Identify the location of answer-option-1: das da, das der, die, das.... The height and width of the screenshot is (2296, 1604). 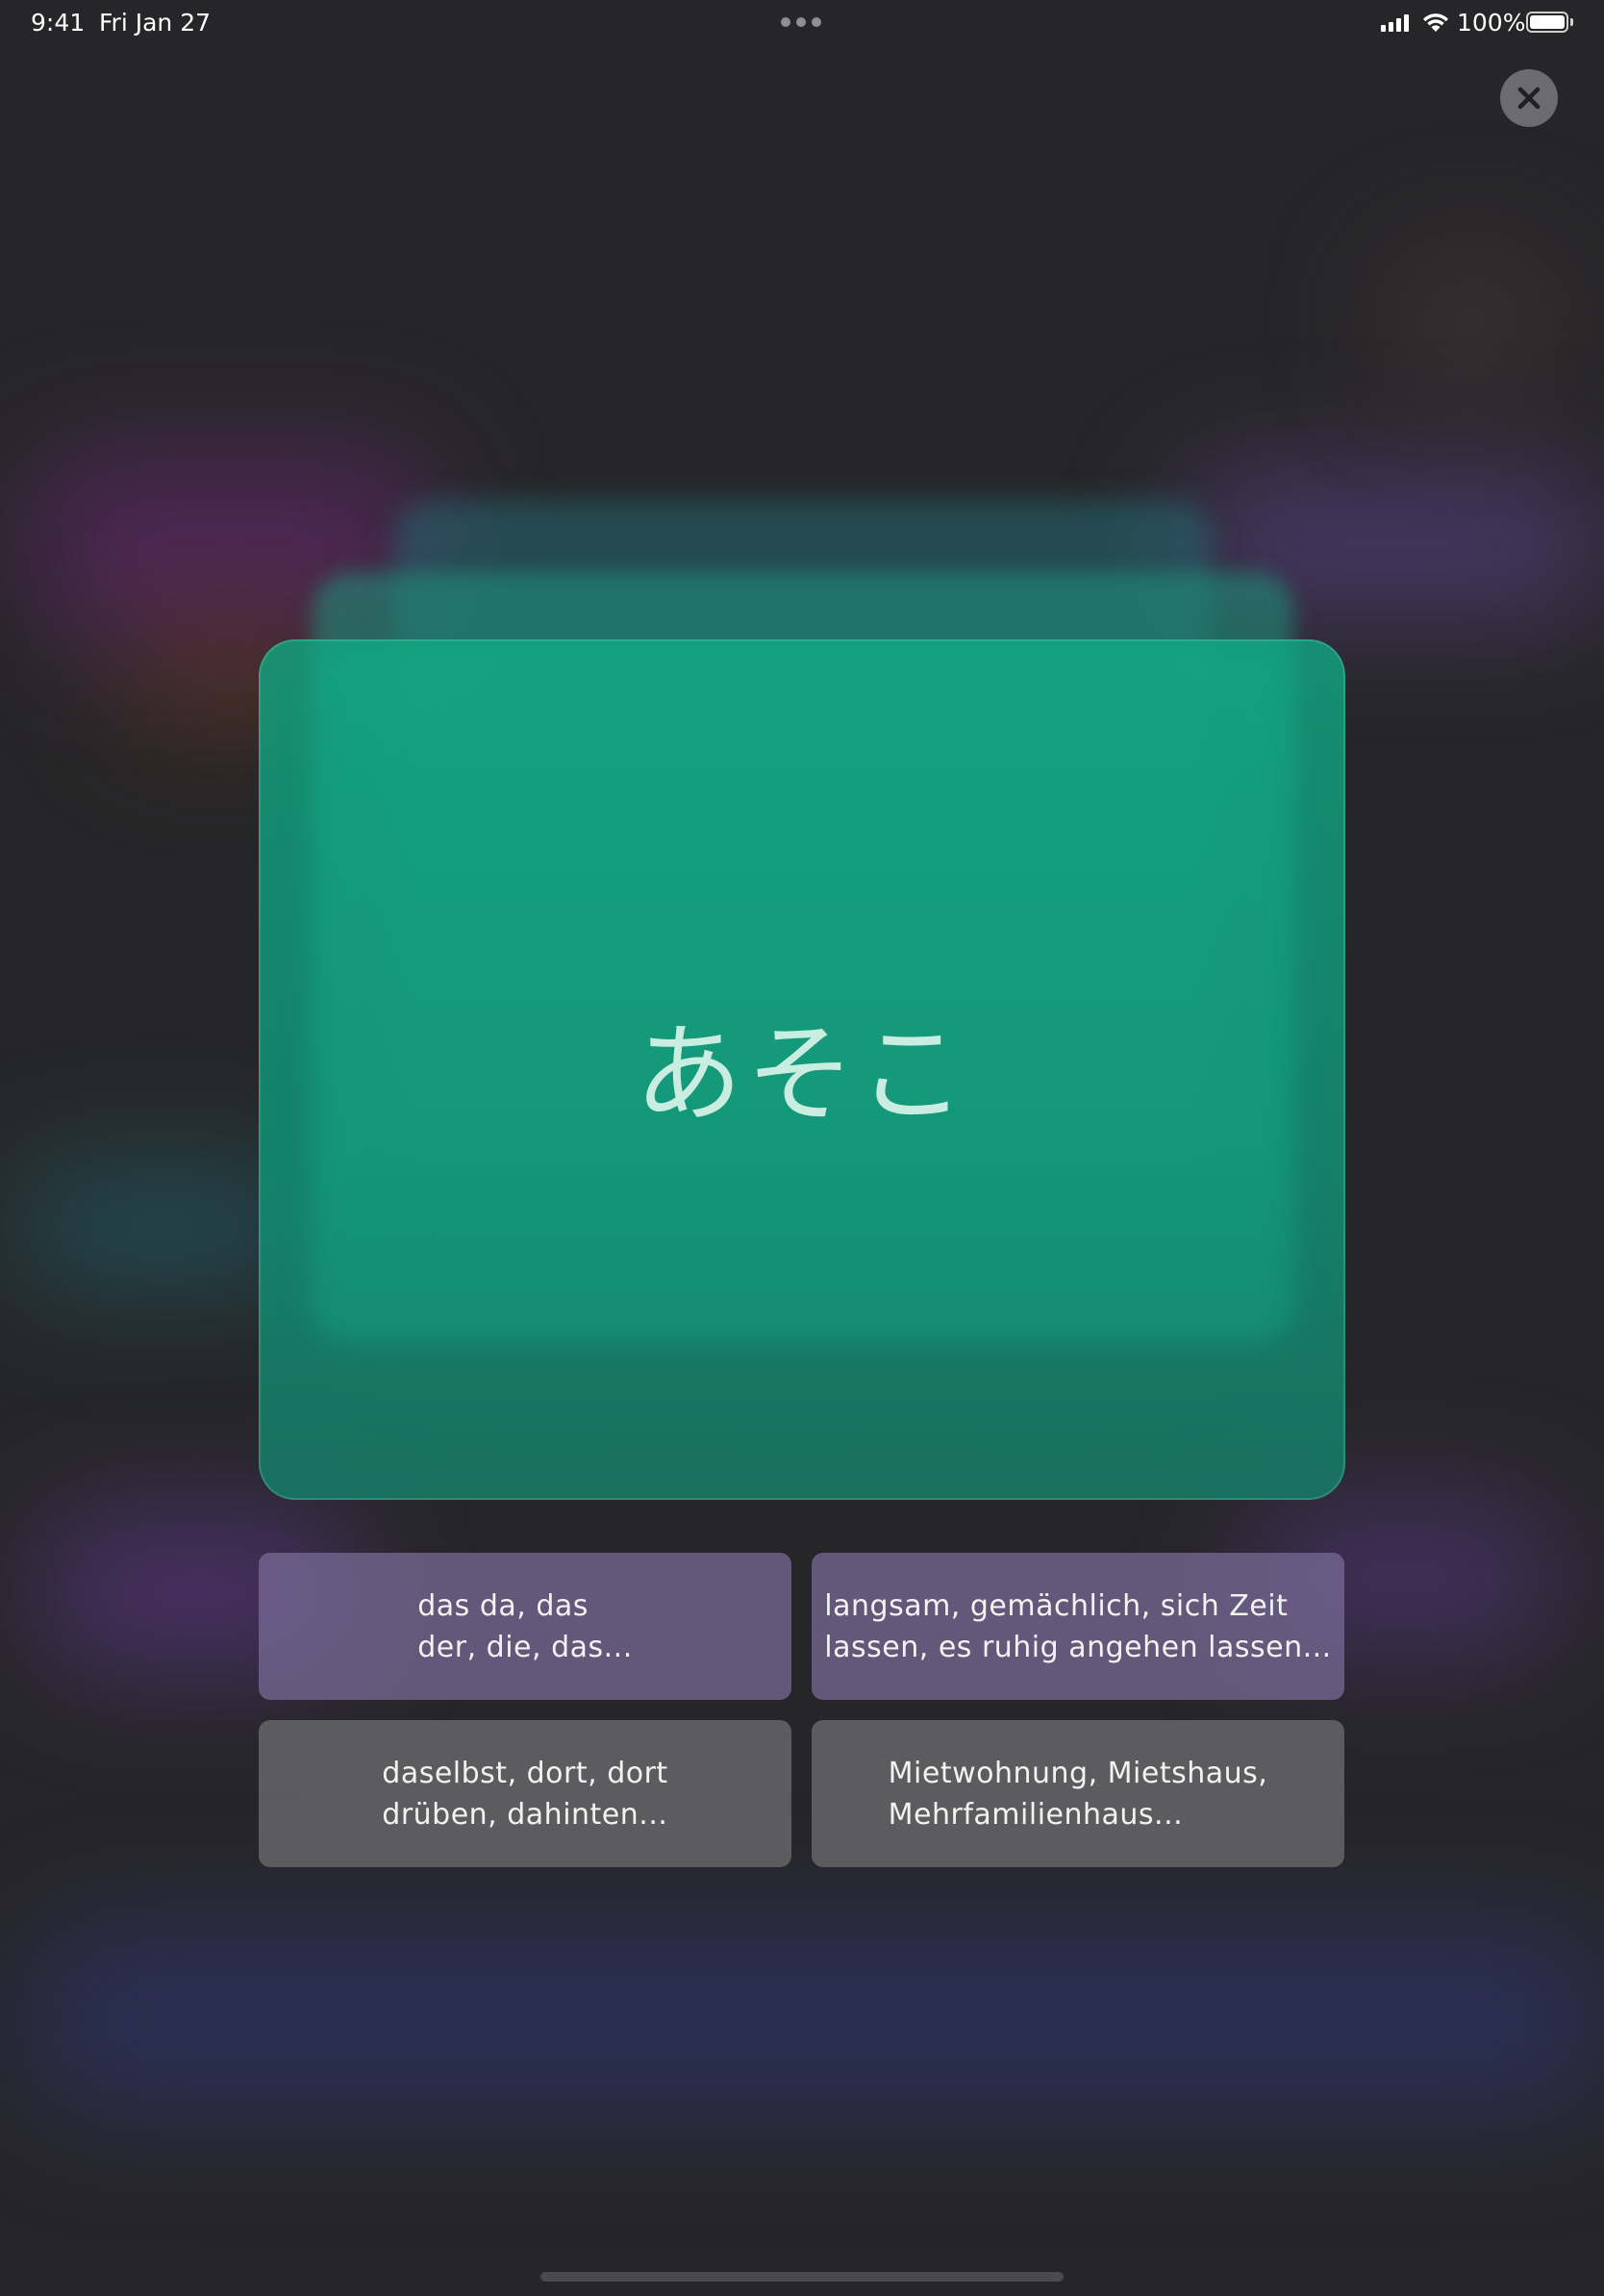
(525, 1626).